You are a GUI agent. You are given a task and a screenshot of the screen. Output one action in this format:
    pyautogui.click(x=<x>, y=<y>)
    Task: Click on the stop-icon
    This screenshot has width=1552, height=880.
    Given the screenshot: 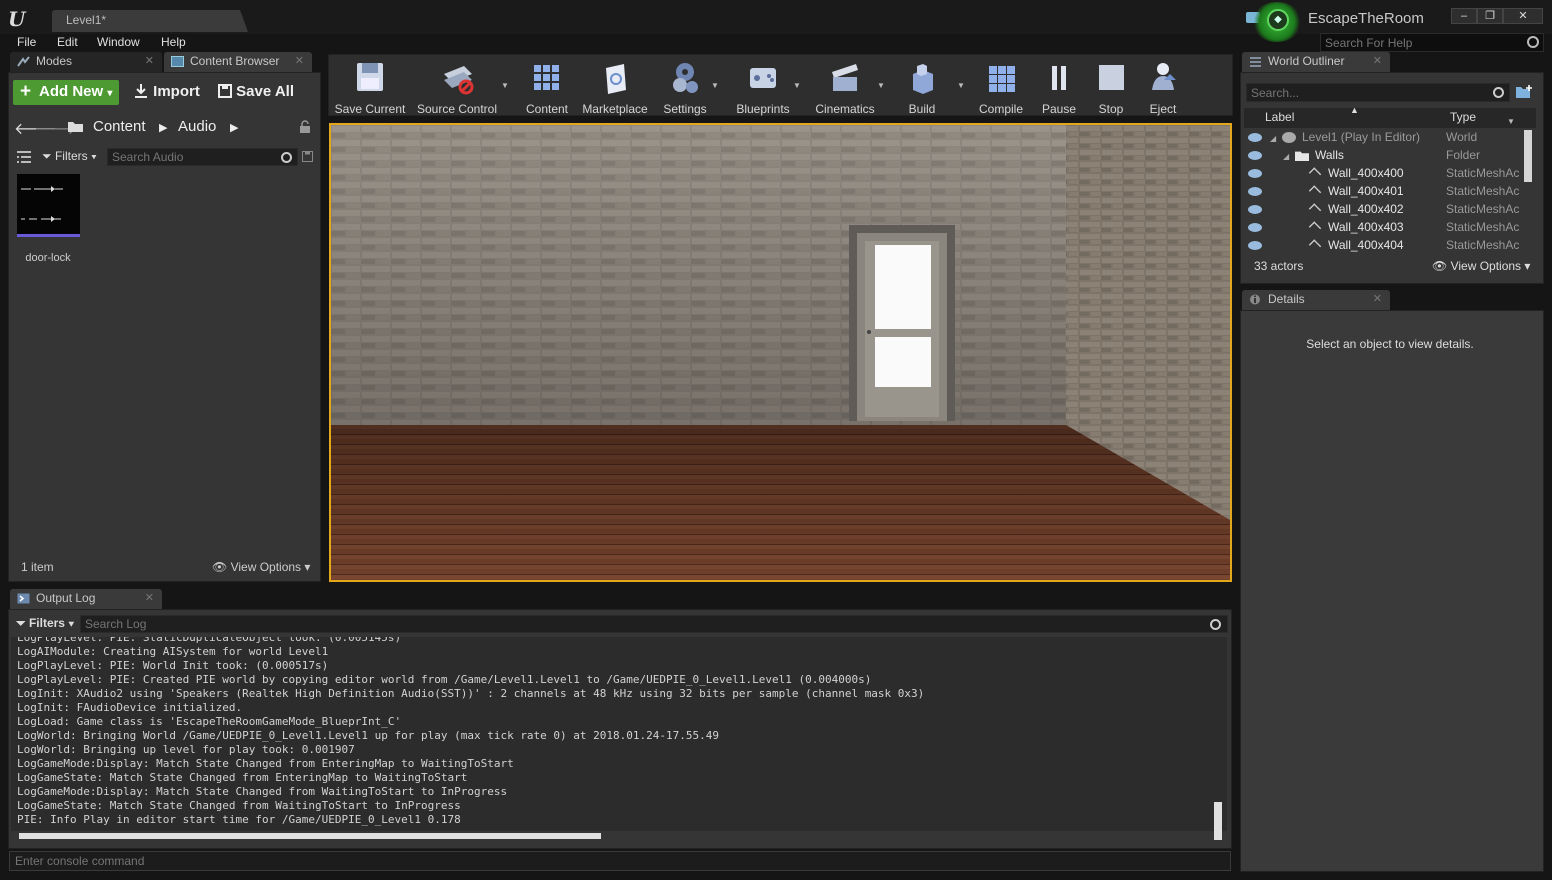 What is the action you would take?
    pyautogui.click(x=1111, y=77)
    